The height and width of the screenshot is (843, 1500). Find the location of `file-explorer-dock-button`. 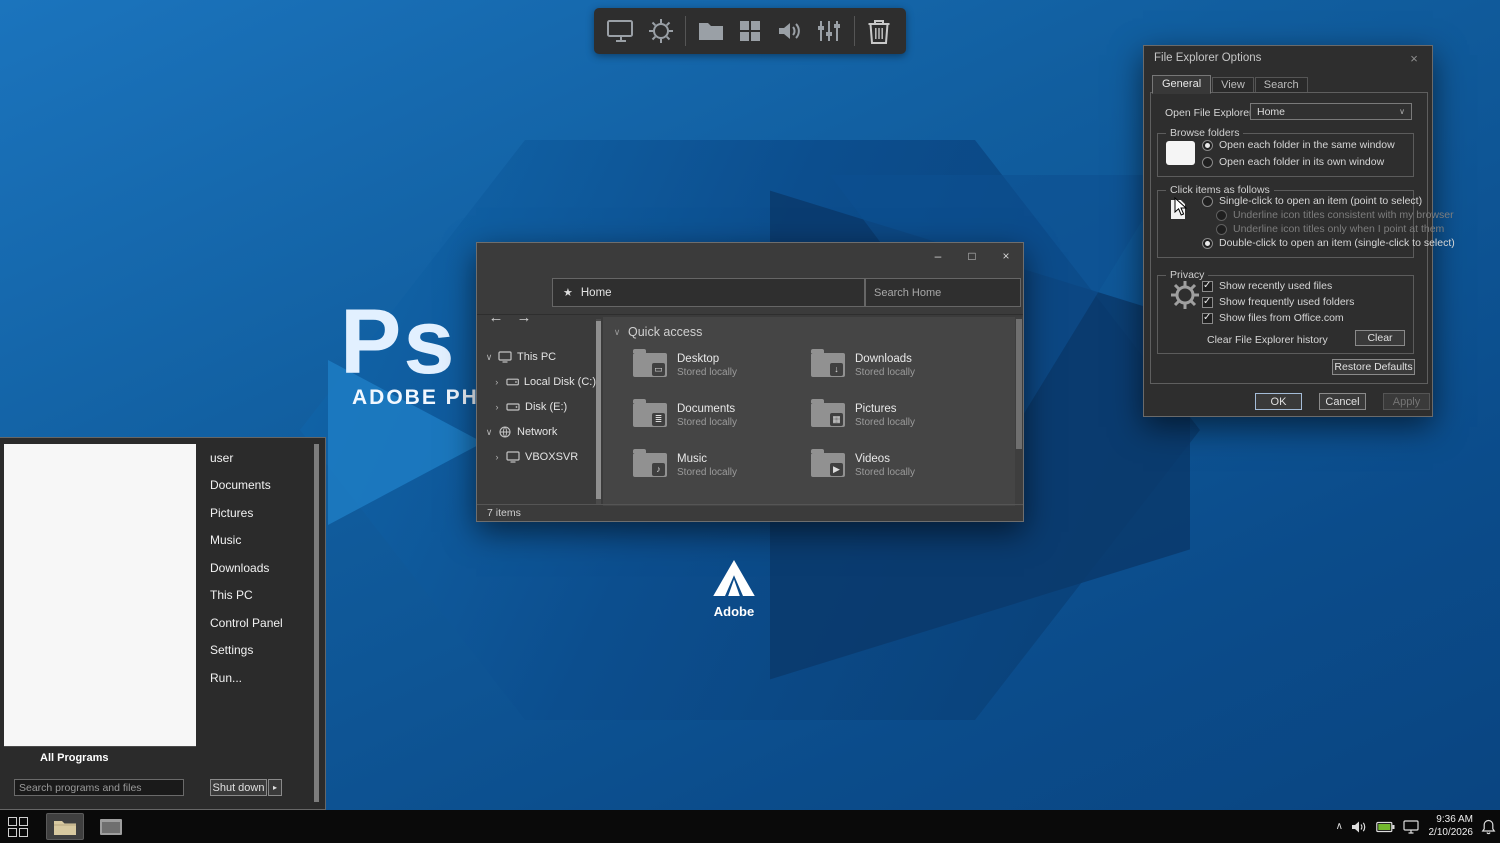

file-explorer-dock-button is located at coordinates (710, 31).